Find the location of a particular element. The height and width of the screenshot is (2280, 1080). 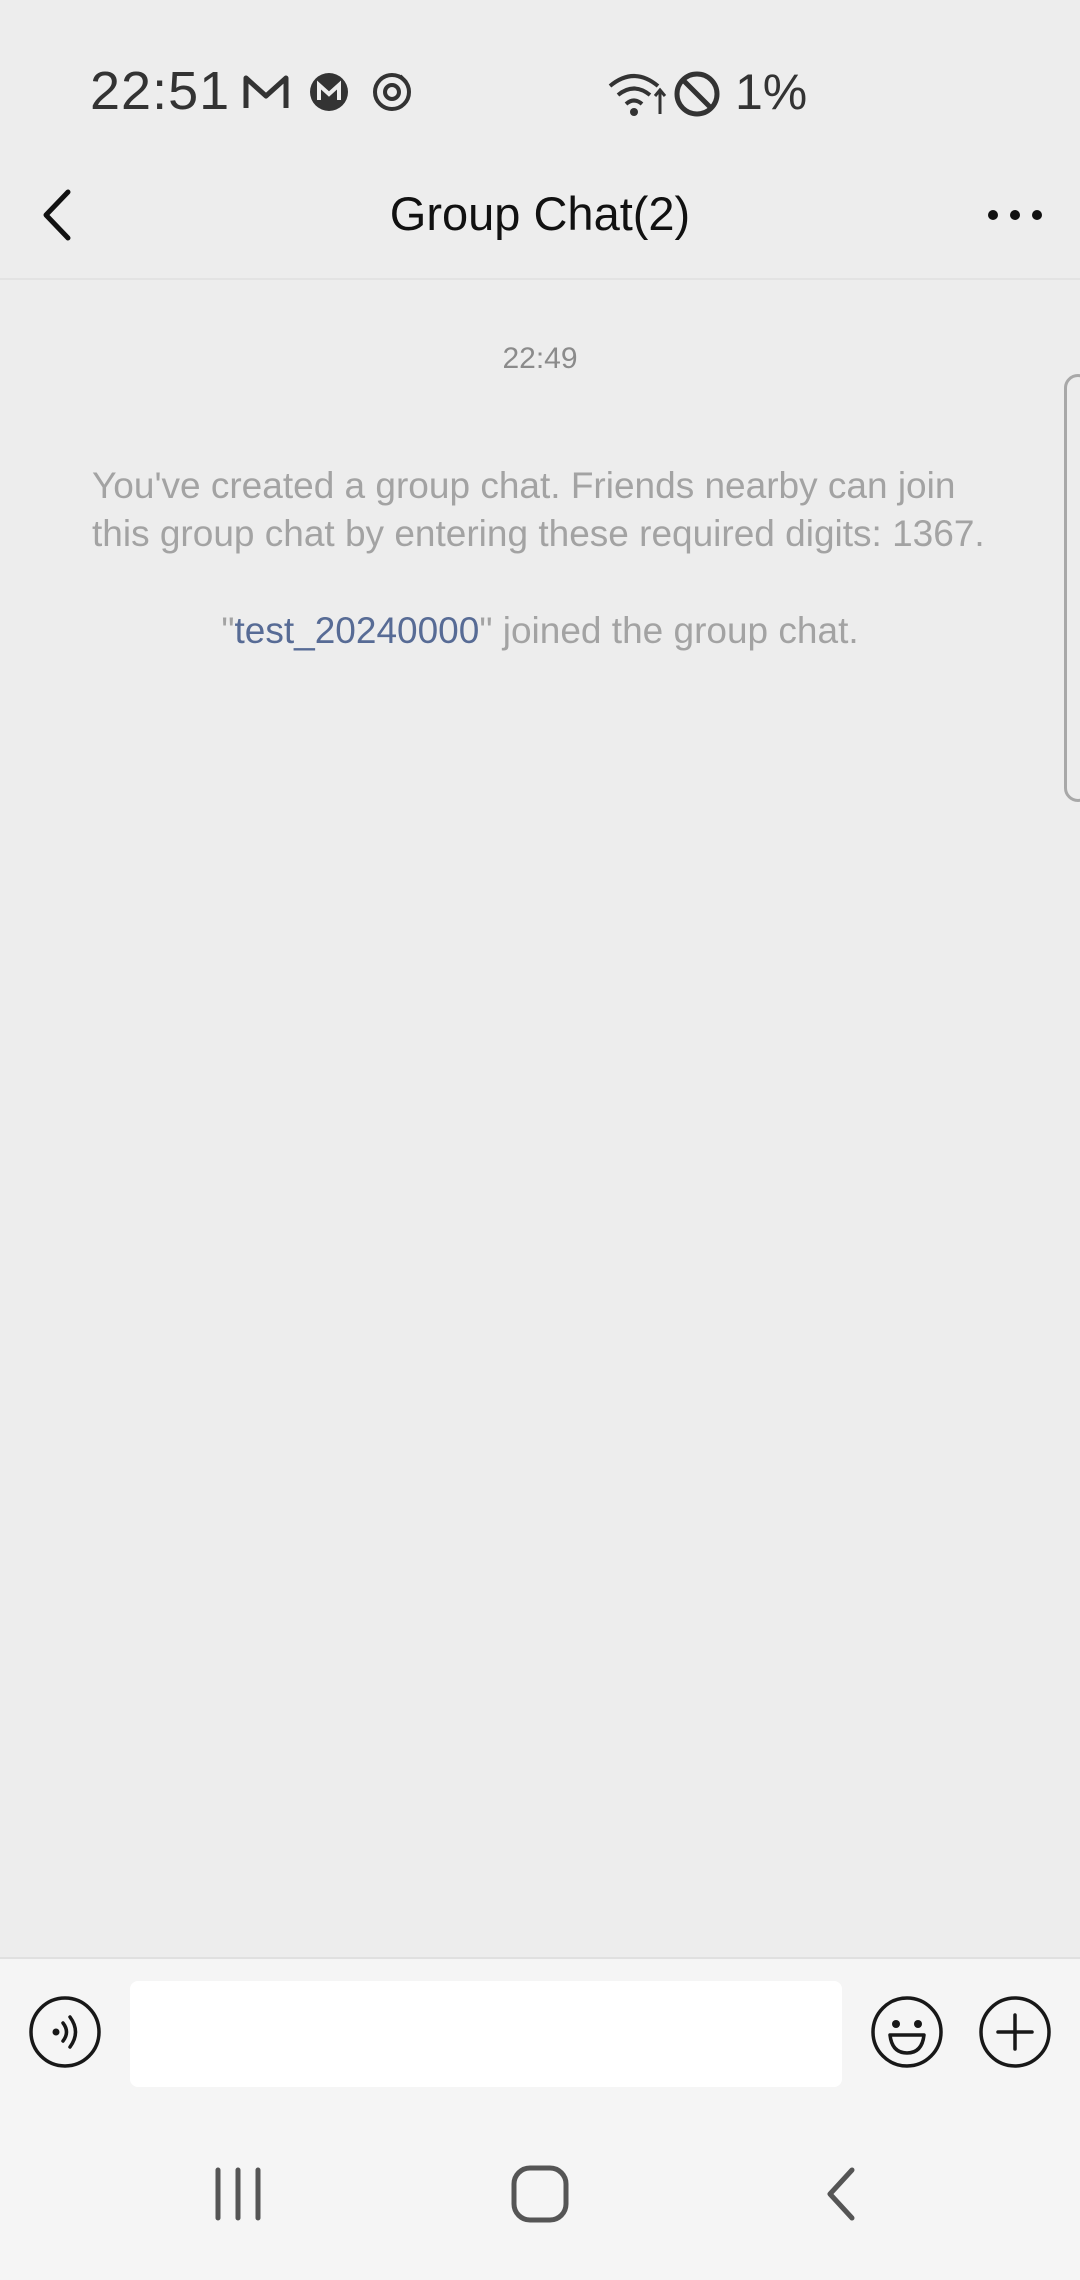

status-time: 22:51 is located at coordinates (160, 91).